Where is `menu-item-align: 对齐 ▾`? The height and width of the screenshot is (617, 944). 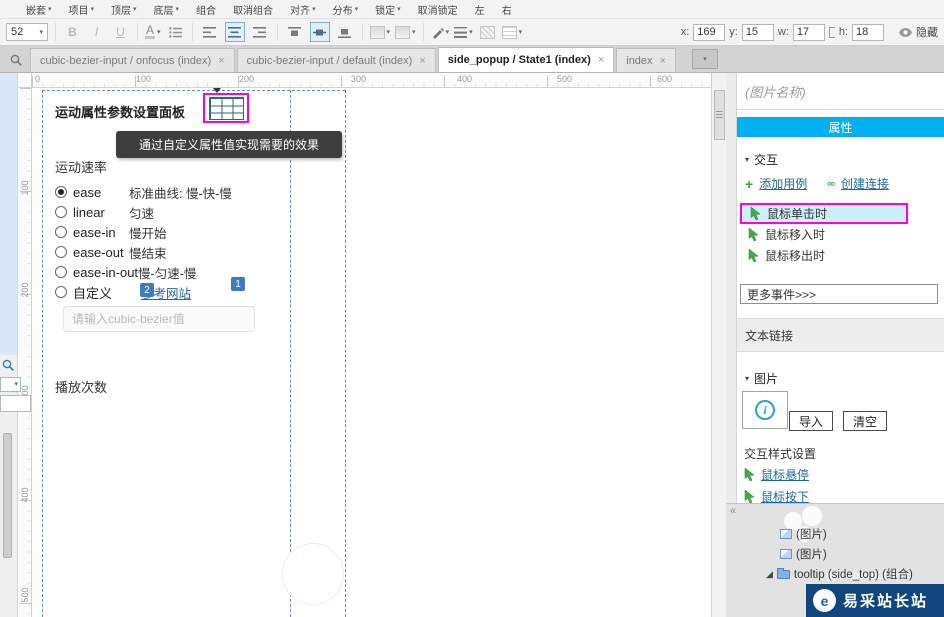 menu-item-align: 对齐 ▾ is located at coordinates (303, 9).